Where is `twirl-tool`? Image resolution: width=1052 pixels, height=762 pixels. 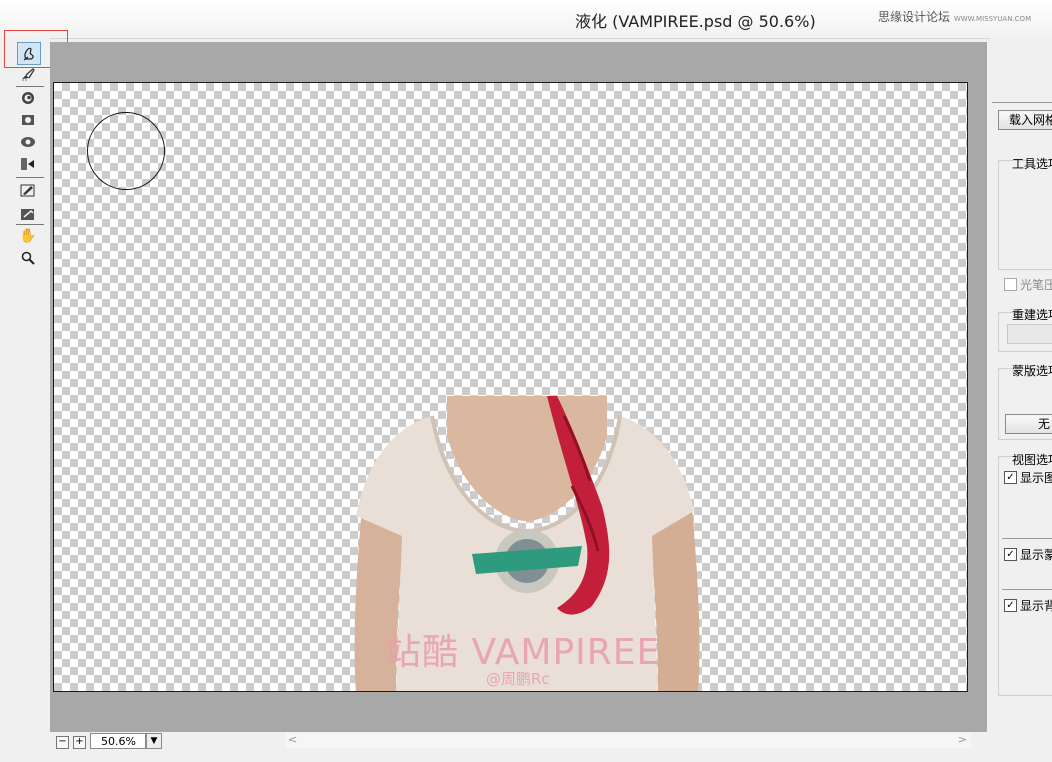 twirl-tool is located at coordinates (28, 98).